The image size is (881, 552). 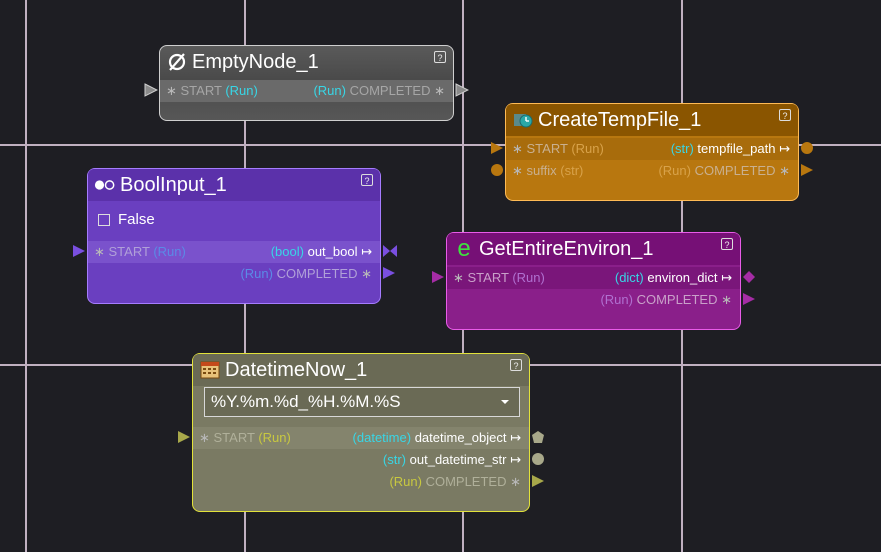 I want to click on output-port-datetime-str, so click(x=538, y=459).